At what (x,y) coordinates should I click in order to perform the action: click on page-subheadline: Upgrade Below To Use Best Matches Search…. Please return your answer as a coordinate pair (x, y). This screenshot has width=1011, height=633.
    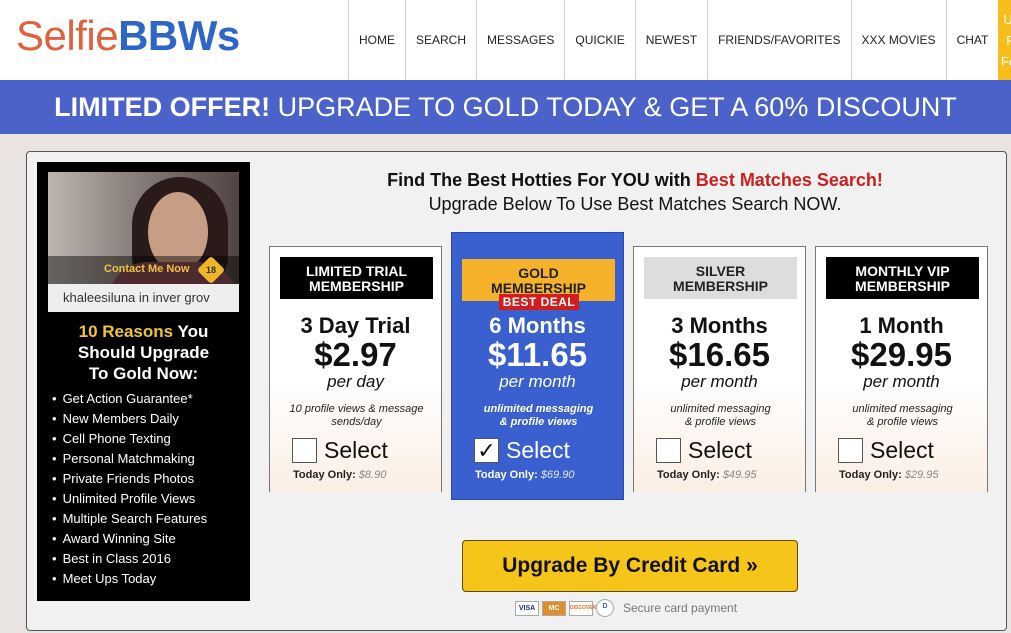
    Looking at the image, I should click on (635, 204).